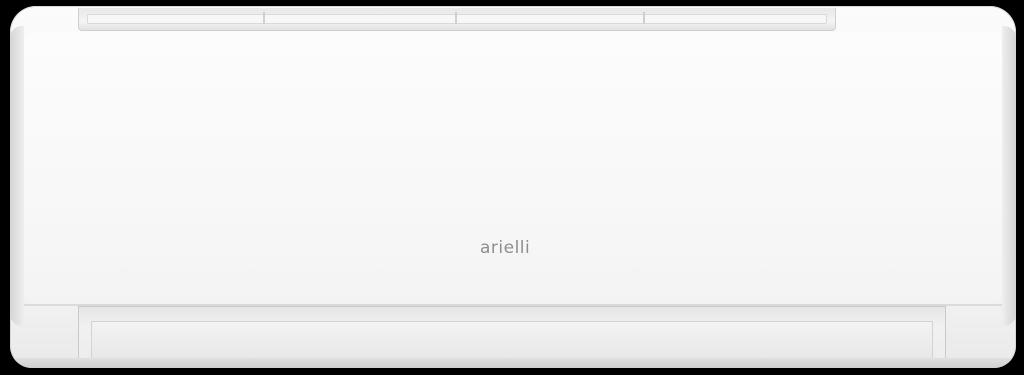 This screenshot has width=1024, height=375. I want to click on top-air-intake-grille, so click(457, 19).